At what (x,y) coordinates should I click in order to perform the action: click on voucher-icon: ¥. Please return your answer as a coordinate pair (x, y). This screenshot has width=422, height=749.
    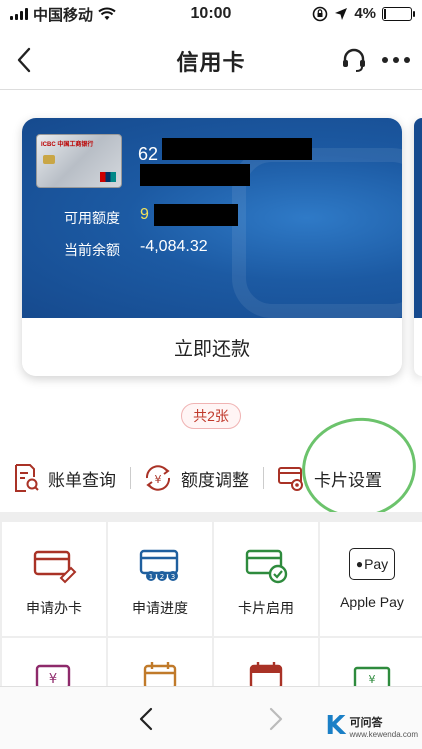
    Looking at the image, I should click on (53, 675).